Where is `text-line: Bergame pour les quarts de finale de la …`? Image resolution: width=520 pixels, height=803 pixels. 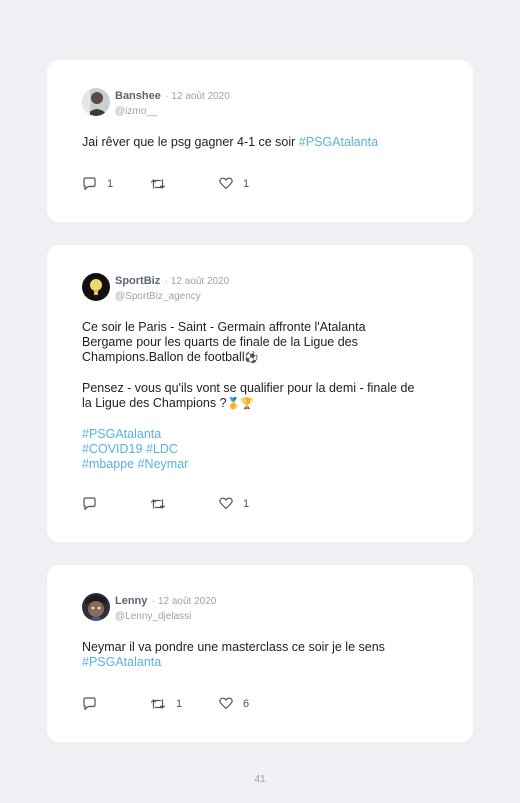
text-line: Bergame pour les quarts de finale de la … is located at coordinates (220, 342).